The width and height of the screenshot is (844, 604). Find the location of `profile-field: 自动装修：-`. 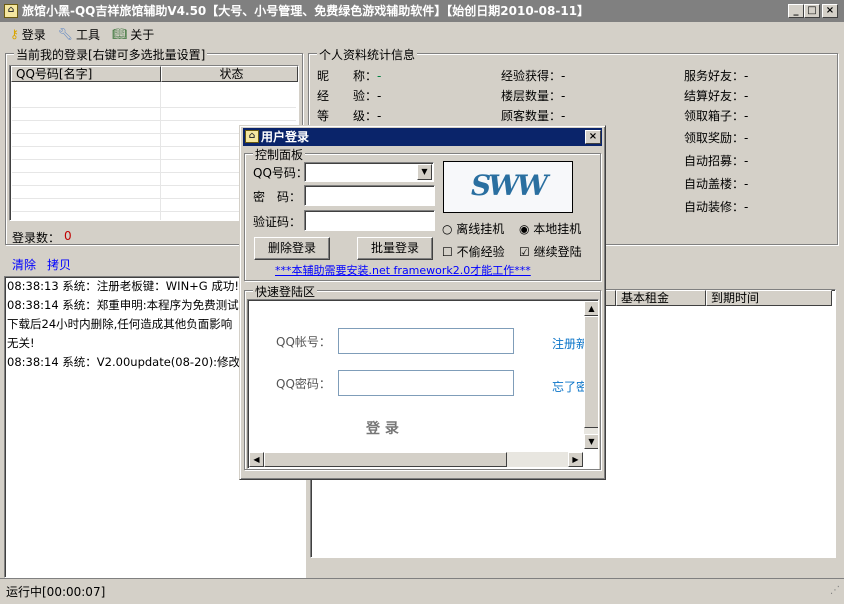

profile-field: 自动装修：- is located at coordinates (716, 206).